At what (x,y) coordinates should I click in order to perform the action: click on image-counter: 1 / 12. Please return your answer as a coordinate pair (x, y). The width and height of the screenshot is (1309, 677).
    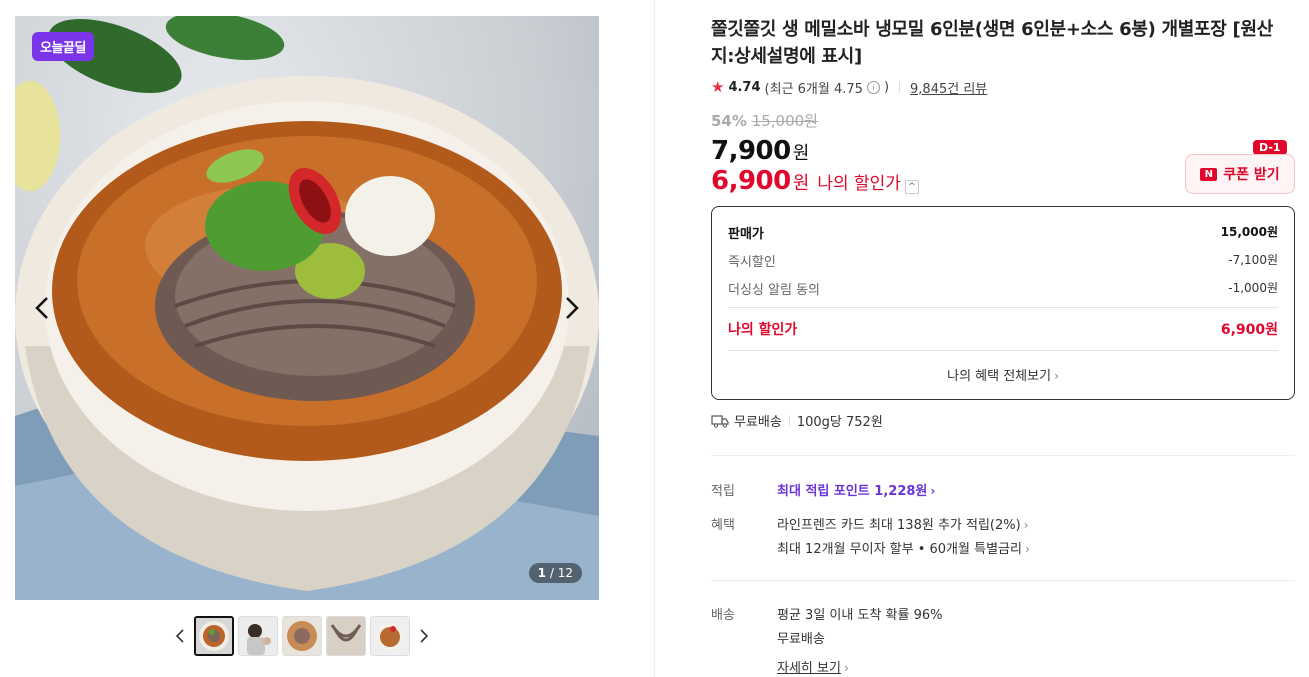
    Looking at the image, I should click on (555, 573).